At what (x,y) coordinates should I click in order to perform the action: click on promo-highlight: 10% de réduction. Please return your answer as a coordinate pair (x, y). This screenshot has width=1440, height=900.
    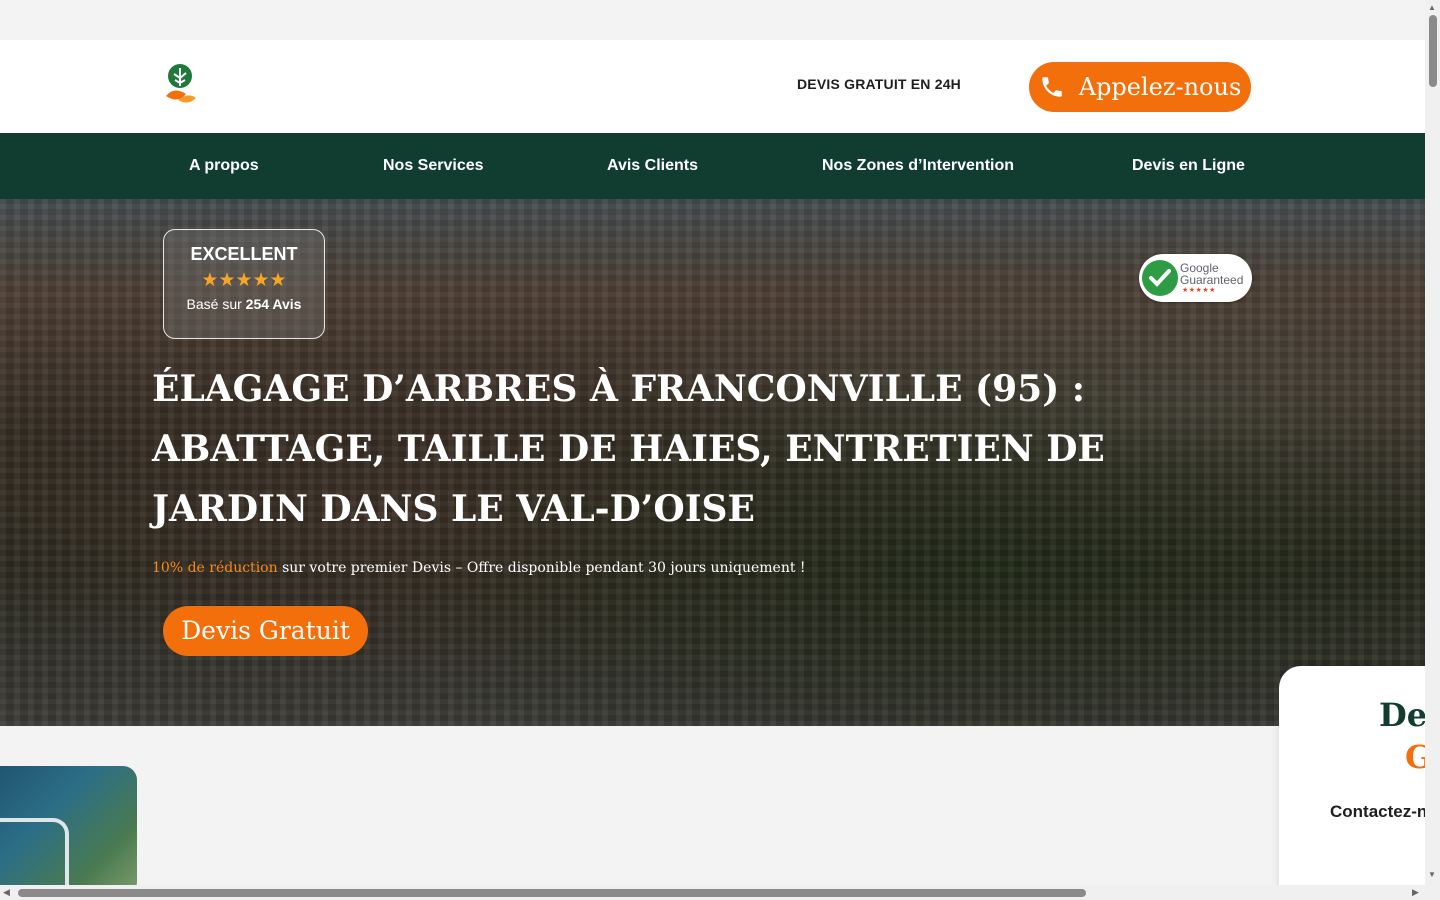
    Looking at the image, I should click on (215, 568).